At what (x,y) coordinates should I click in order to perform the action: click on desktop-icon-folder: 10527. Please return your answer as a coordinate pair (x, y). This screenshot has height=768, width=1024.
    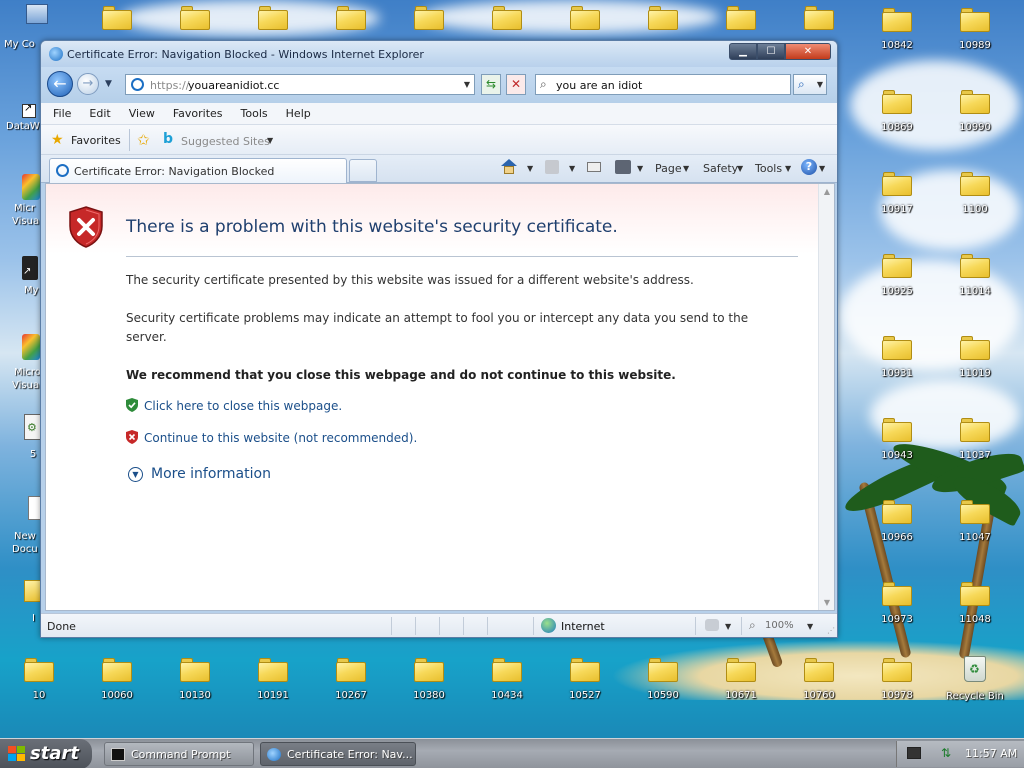
    Looking at the image, I should click on (585, 687).